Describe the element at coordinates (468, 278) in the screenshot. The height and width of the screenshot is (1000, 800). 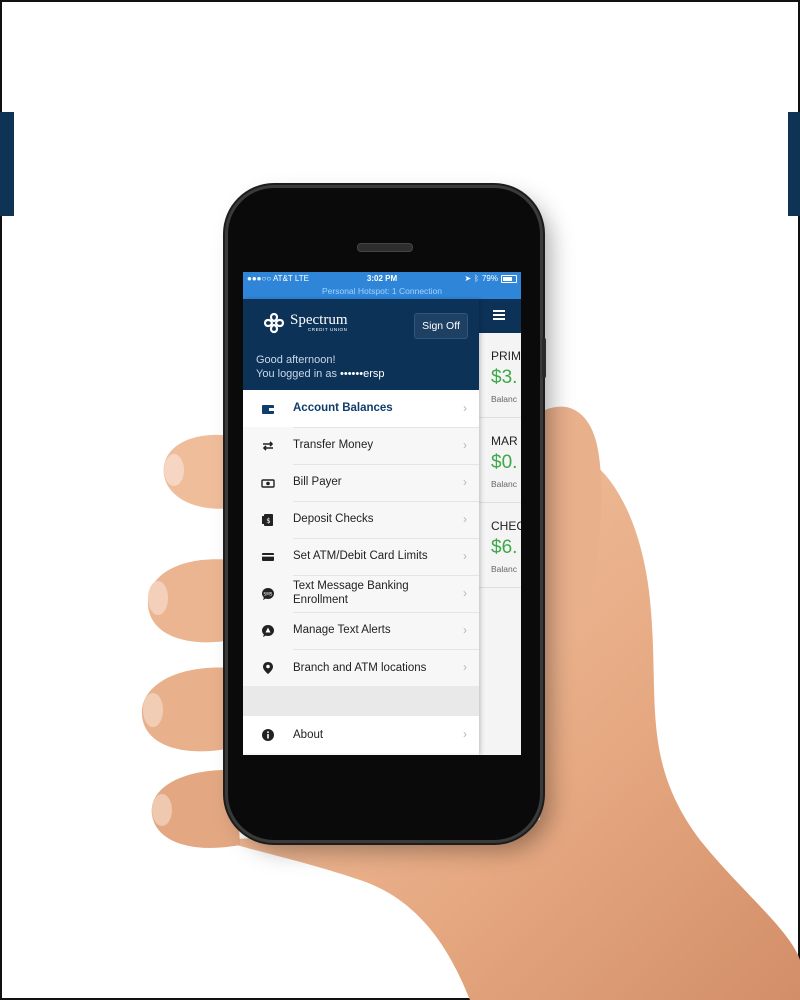
I see `location-arrow-icon: ➤` at that location.